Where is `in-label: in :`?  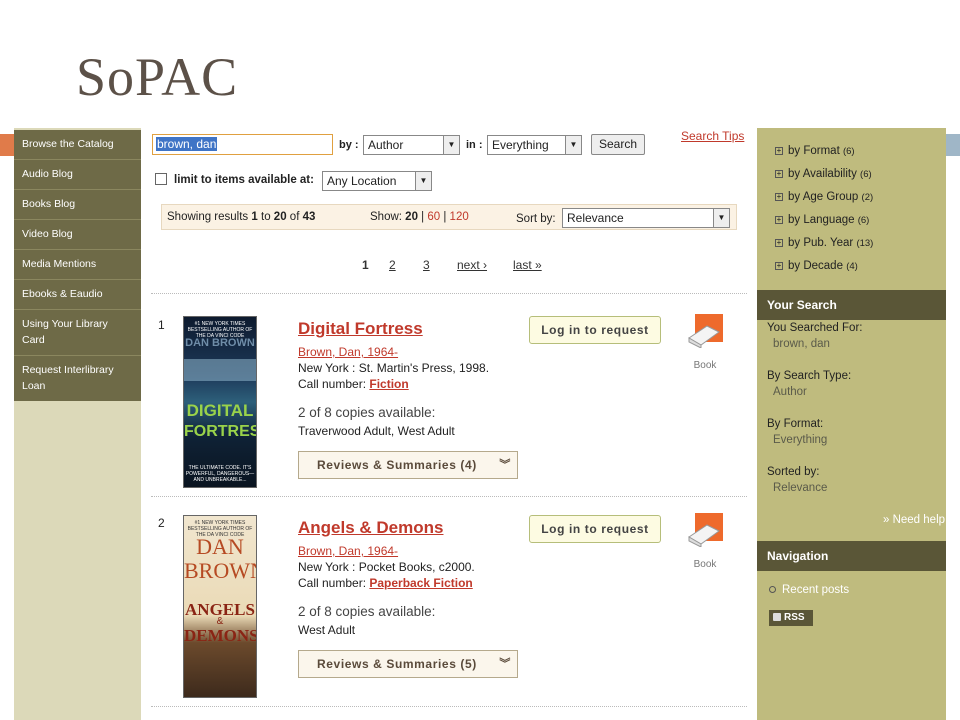 in-label: in : is located at coordinates (474, 145).